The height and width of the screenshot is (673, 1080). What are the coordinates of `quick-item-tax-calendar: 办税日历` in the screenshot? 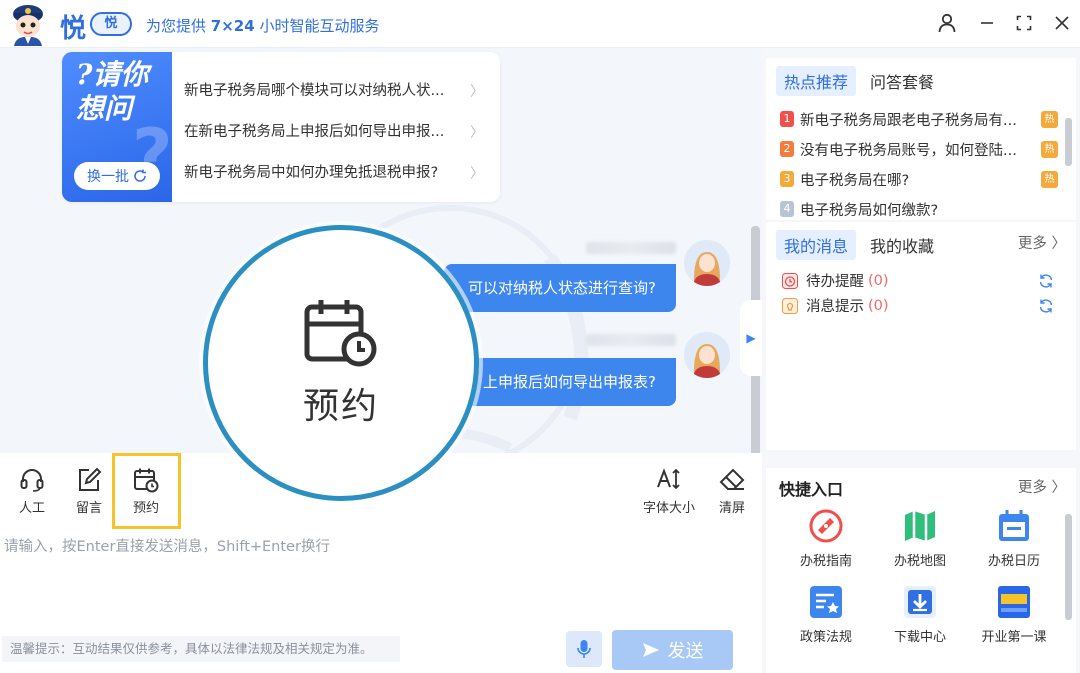 It's located at (1014, 538).